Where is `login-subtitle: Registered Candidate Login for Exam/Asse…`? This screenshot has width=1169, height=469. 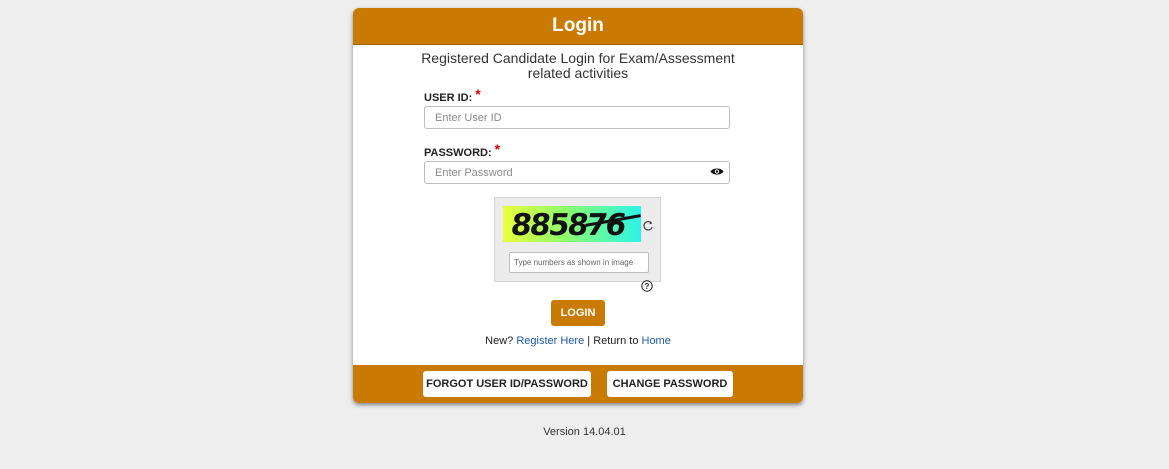 login-subtitle: Registered Candidate Login for Exam/Asse… is located at coordinates (578, 65).